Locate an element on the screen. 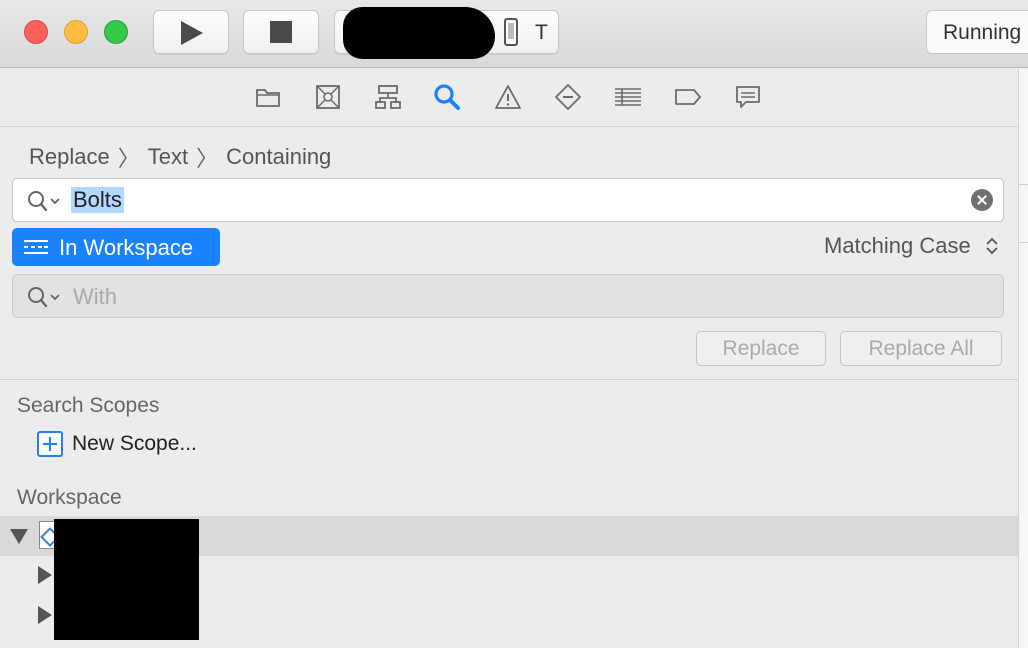 The width and height of the screenshot is (1028, 648). run-button is located at coordinates (191, 32).